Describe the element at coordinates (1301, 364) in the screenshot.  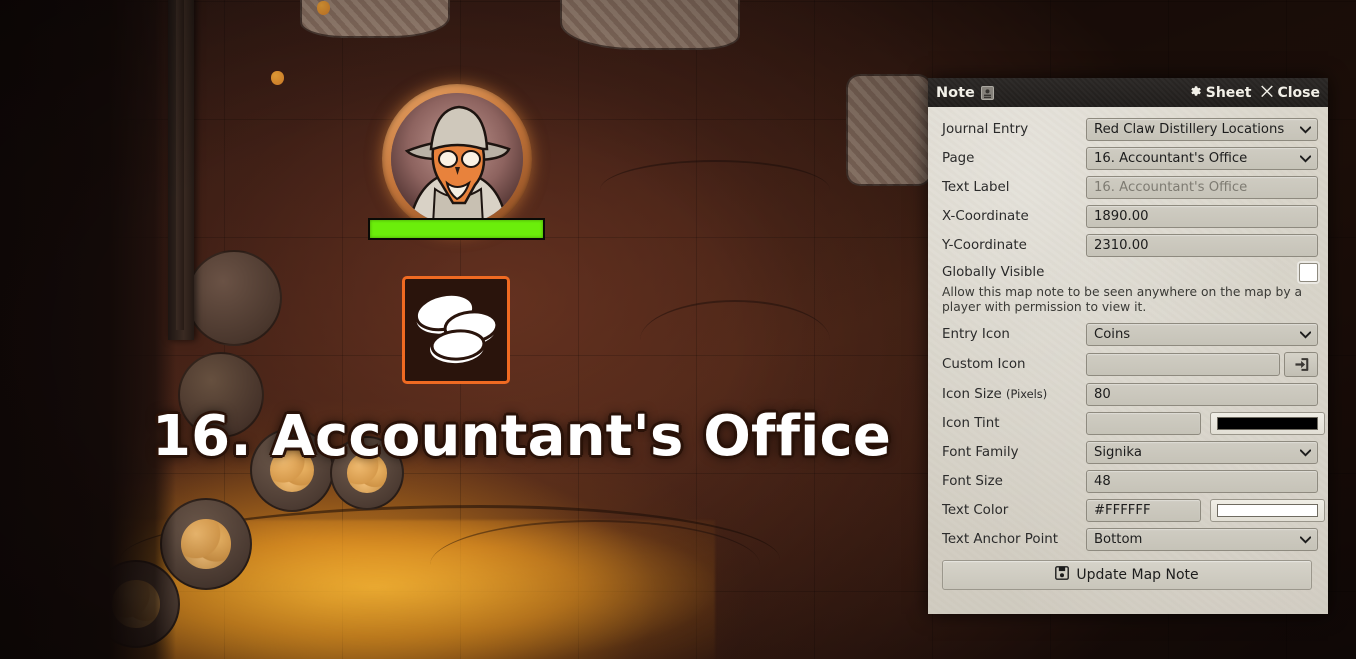
I see `file-import-icon` at that location.